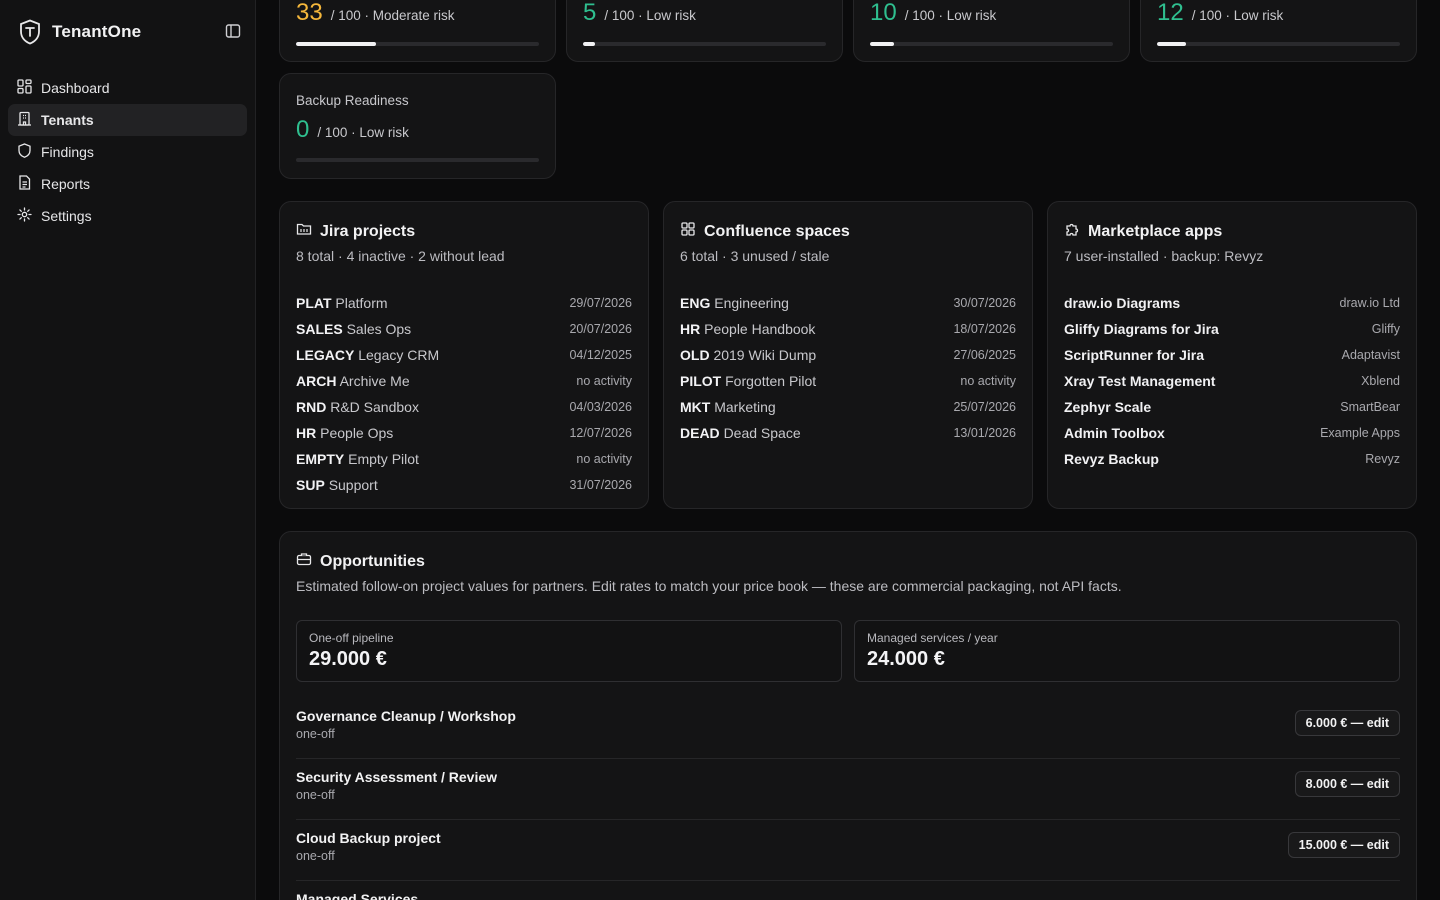 Image resolution: width=1440 pixels, height=900 pixels. Describe the element at coordinates (1347, 784) in the screenshot. I see `edit-rate-button: 8.000 € — edit` at that location.